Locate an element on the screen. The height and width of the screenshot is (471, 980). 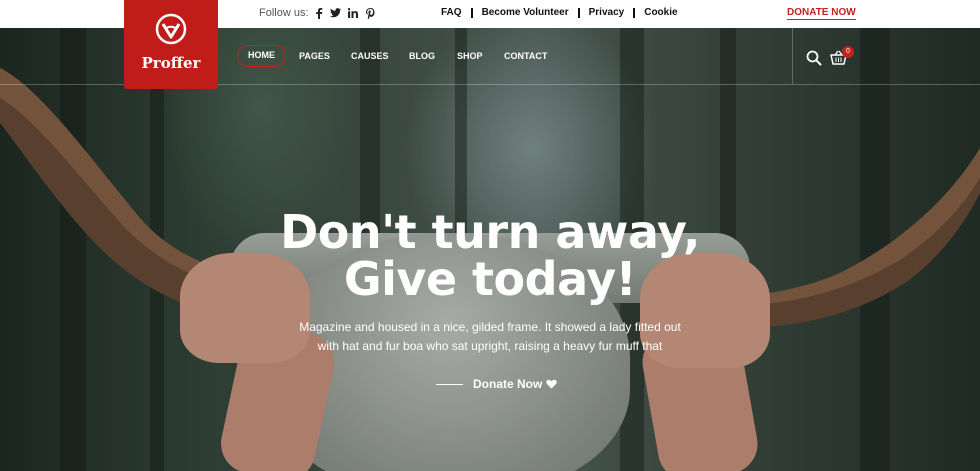
faq-link: FAQ is located at coordinates (451, 12).